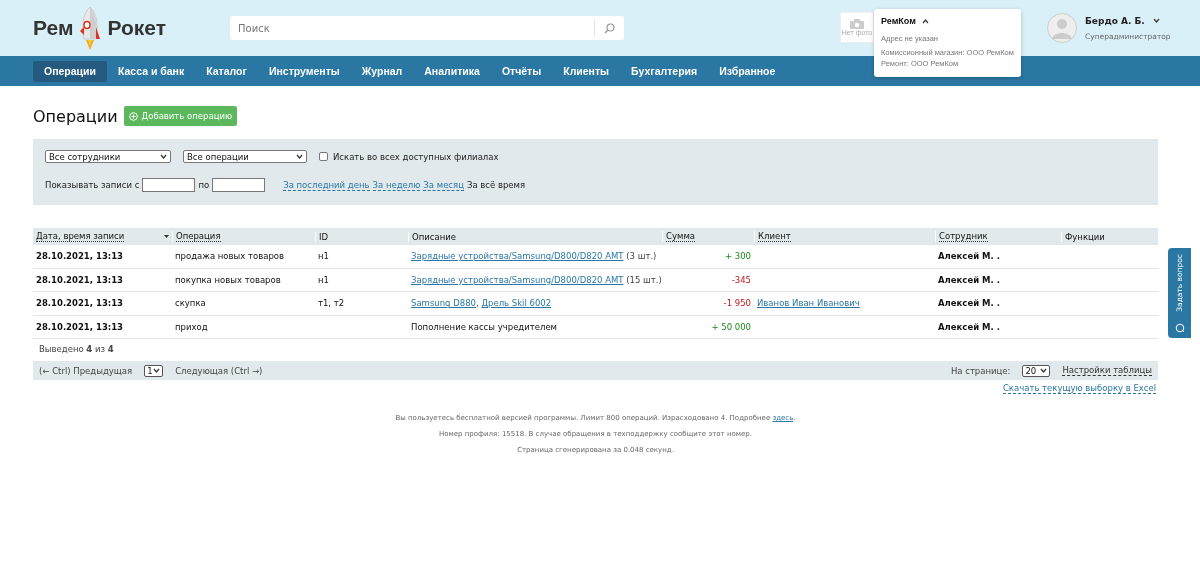  Describe the element at coordinates (191, 326) in the screenshot. I see `table-cell-text: приход` at that location.